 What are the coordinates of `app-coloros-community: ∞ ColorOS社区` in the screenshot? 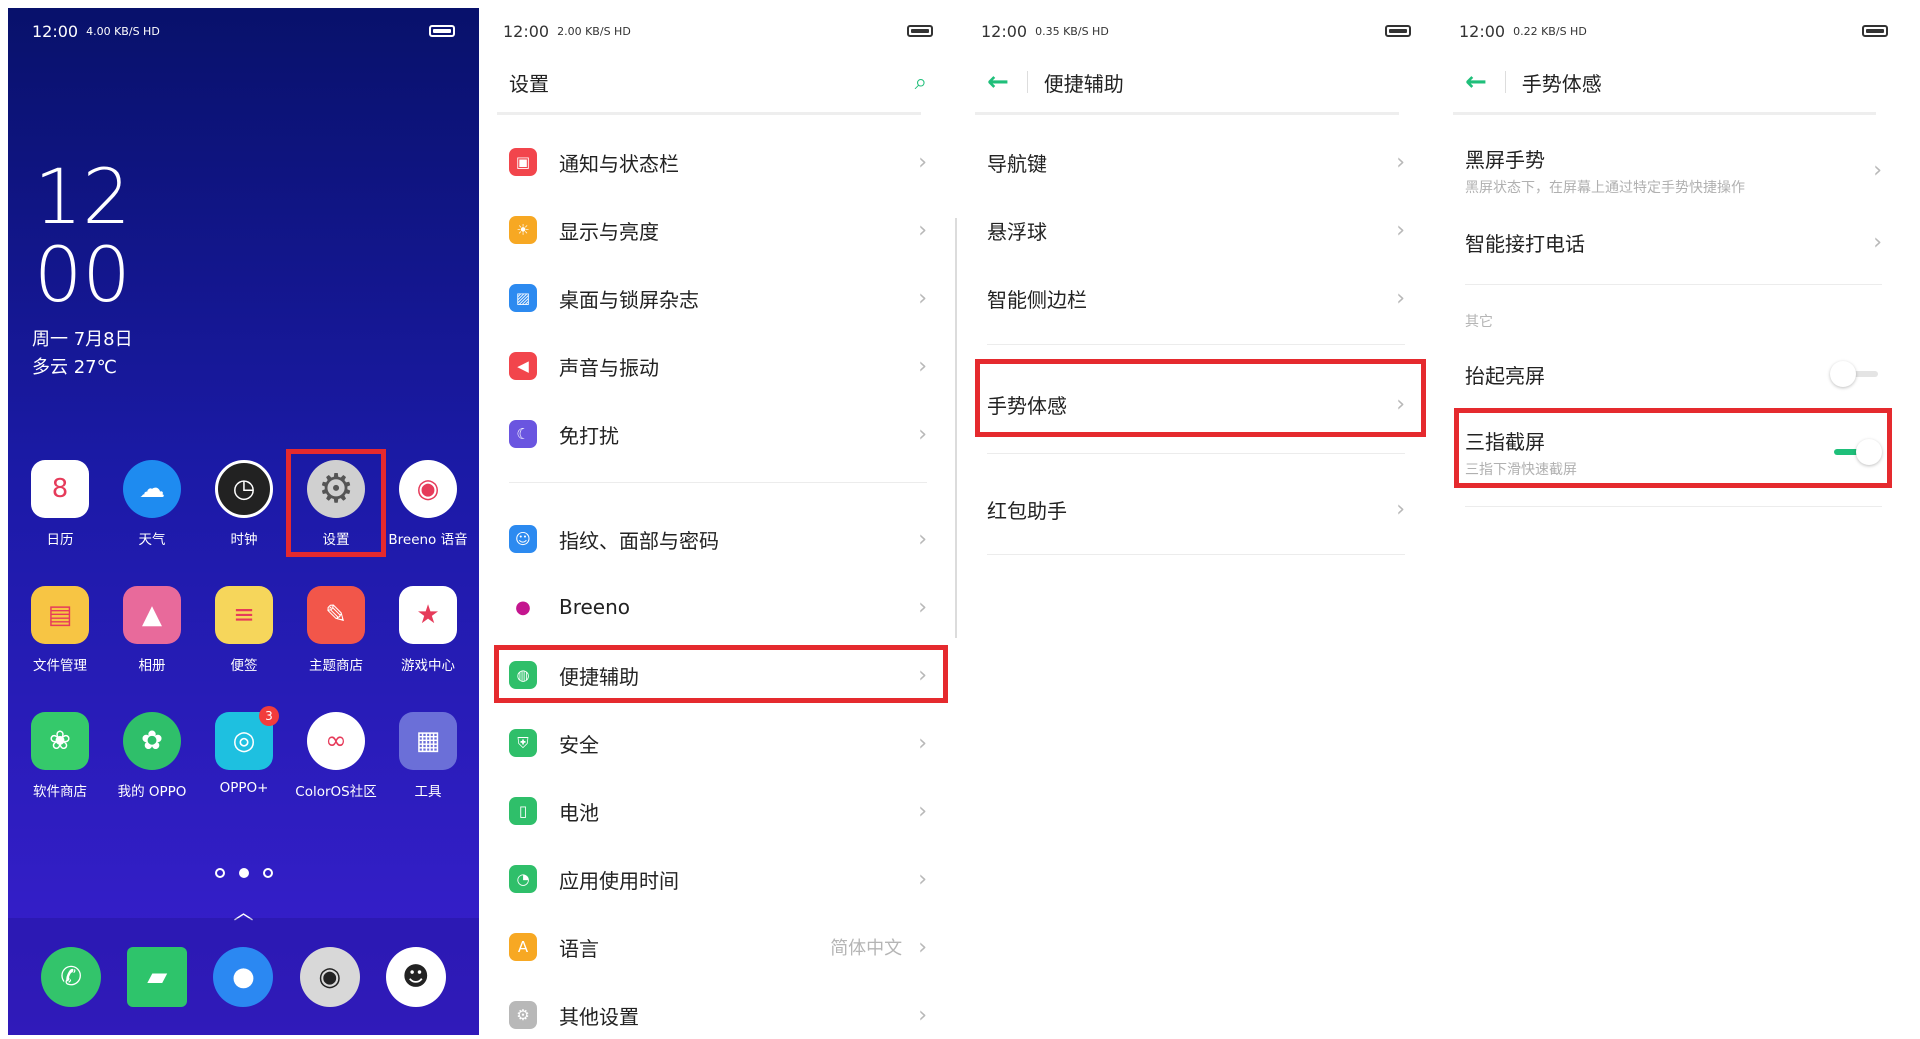 It's located at (336, 775).